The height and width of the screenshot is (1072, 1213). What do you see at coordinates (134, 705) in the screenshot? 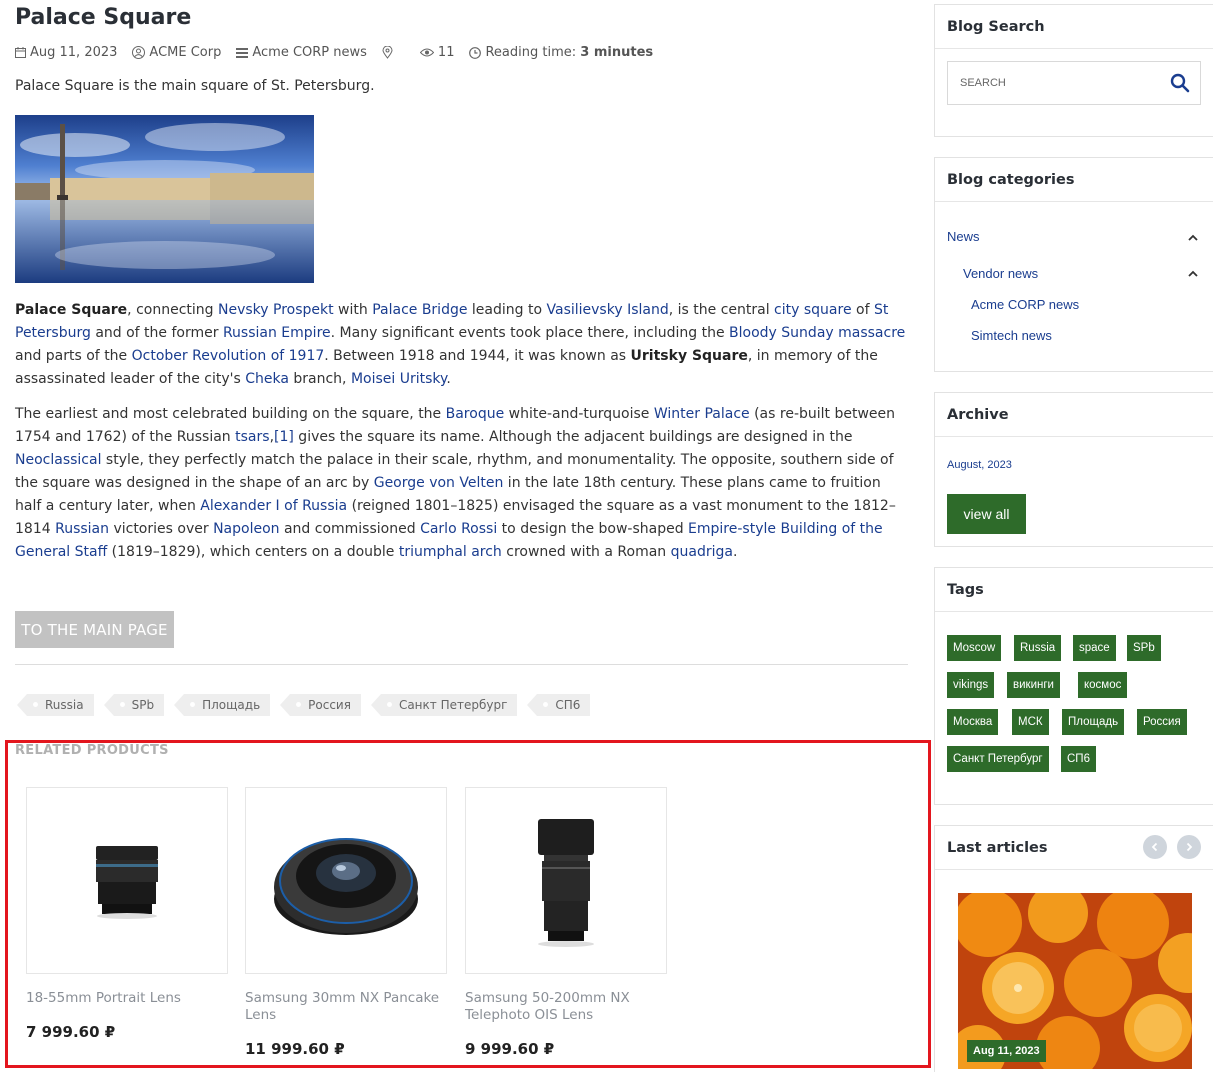
I see `article-tag: SPb` at bounding box center [134, 705].